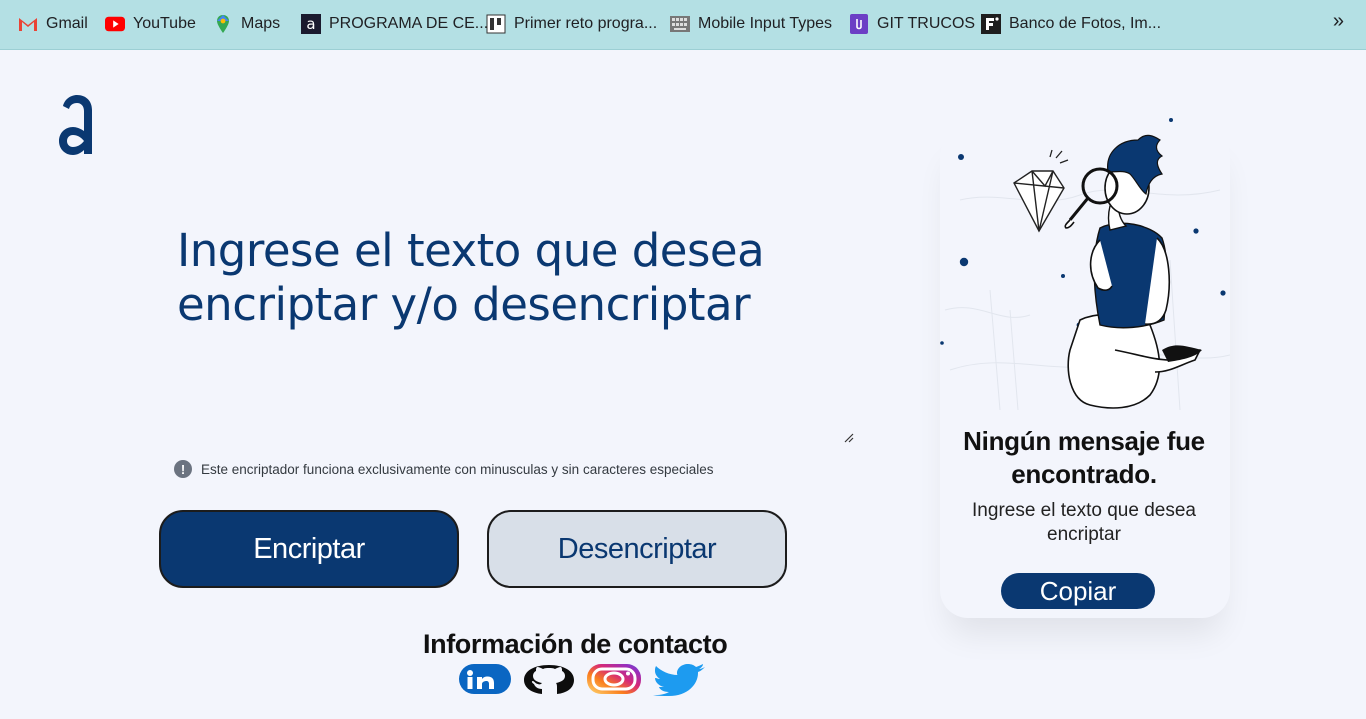  What do you see at coordinates (1078, 591) in the screenshot?
I see `copy-button: Copiar` at bounding box center [1078, 591].